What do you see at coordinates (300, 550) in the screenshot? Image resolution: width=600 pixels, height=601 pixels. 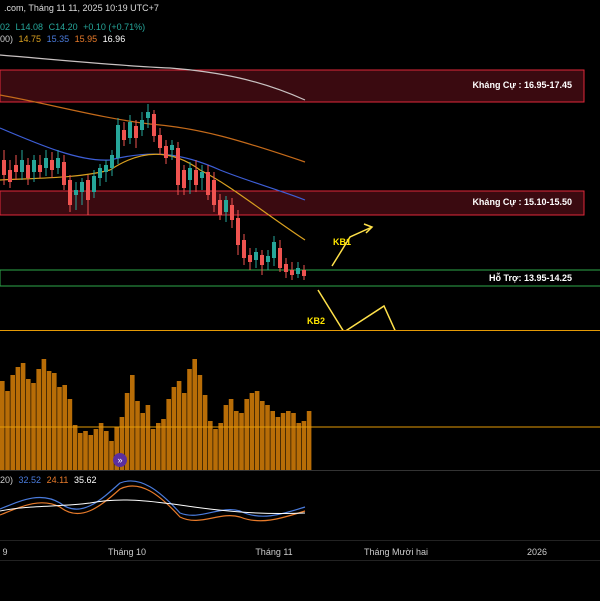 I see `time-axis: 9 Tháng 10 Tháng 11 Tháng Mười hai 2026` at bounding box center [300, 550].